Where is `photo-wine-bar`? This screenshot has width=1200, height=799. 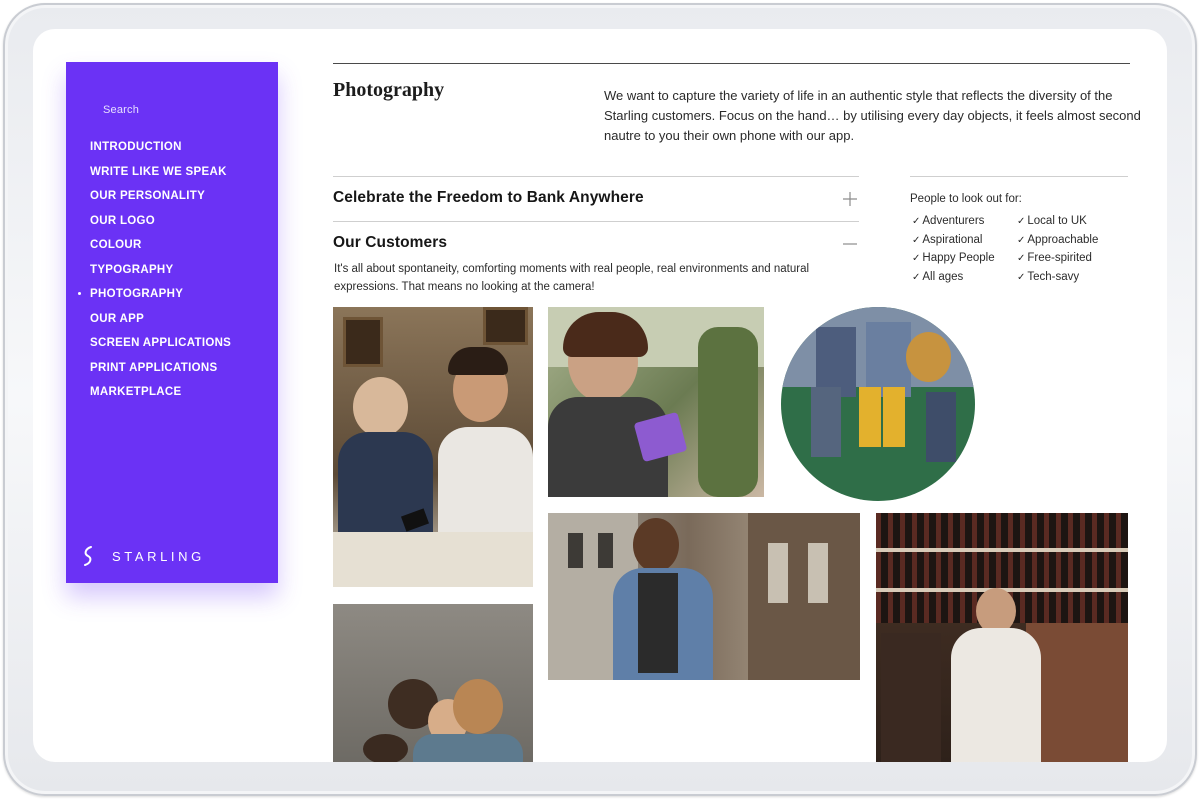
photo-wine-bar is located at coordinates (1002, 637).